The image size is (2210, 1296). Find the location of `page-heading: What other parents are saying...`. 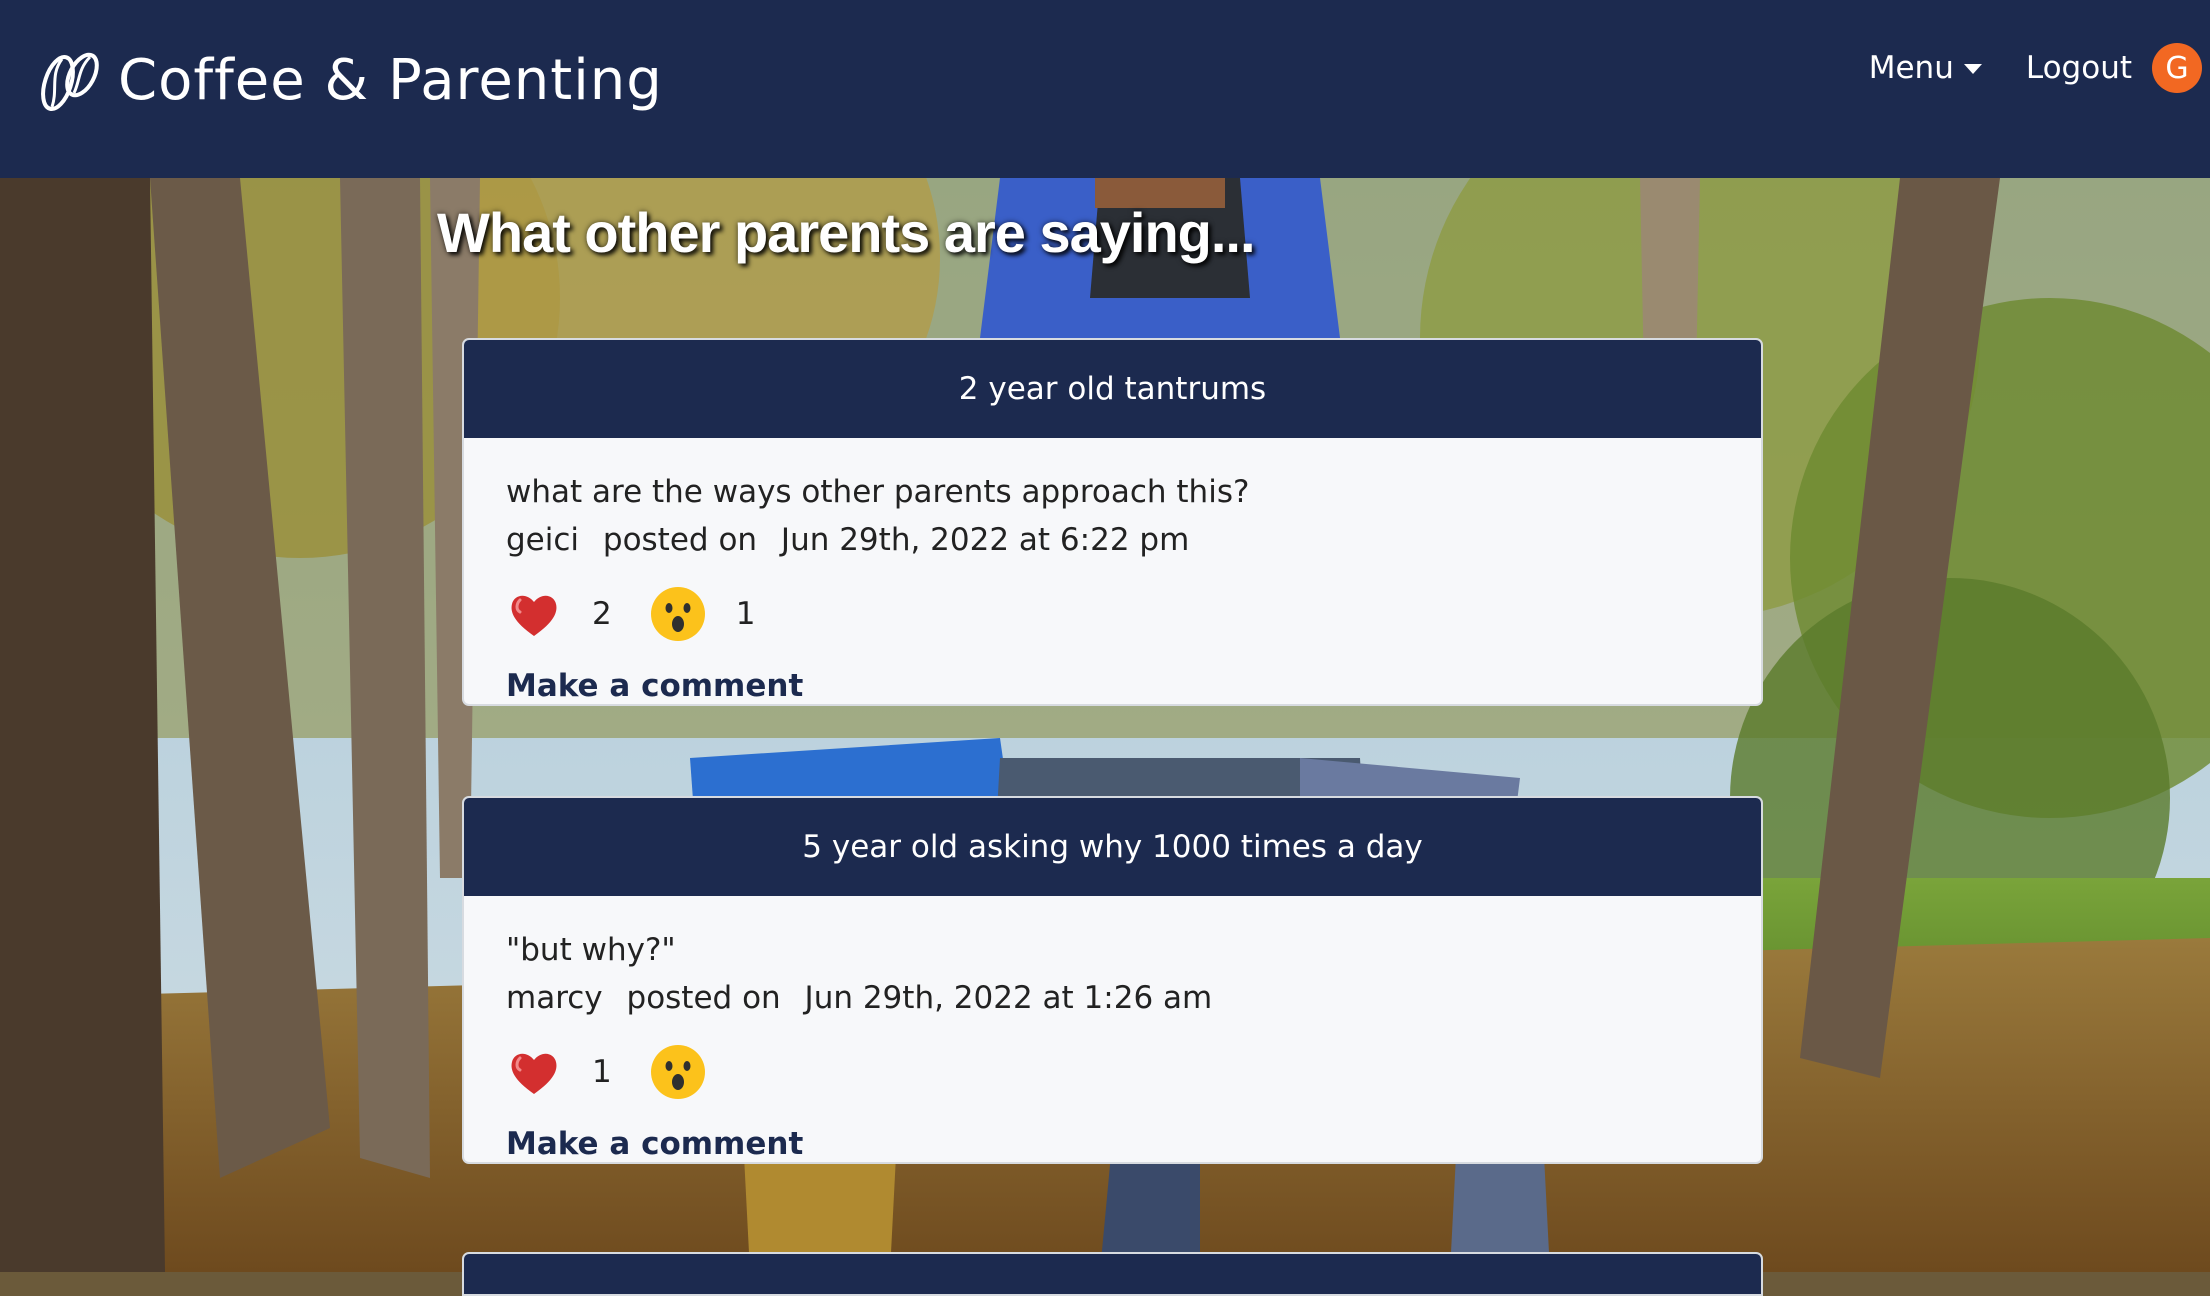

page-heading: What other parents are saying... is located at coordinates (846, 232).